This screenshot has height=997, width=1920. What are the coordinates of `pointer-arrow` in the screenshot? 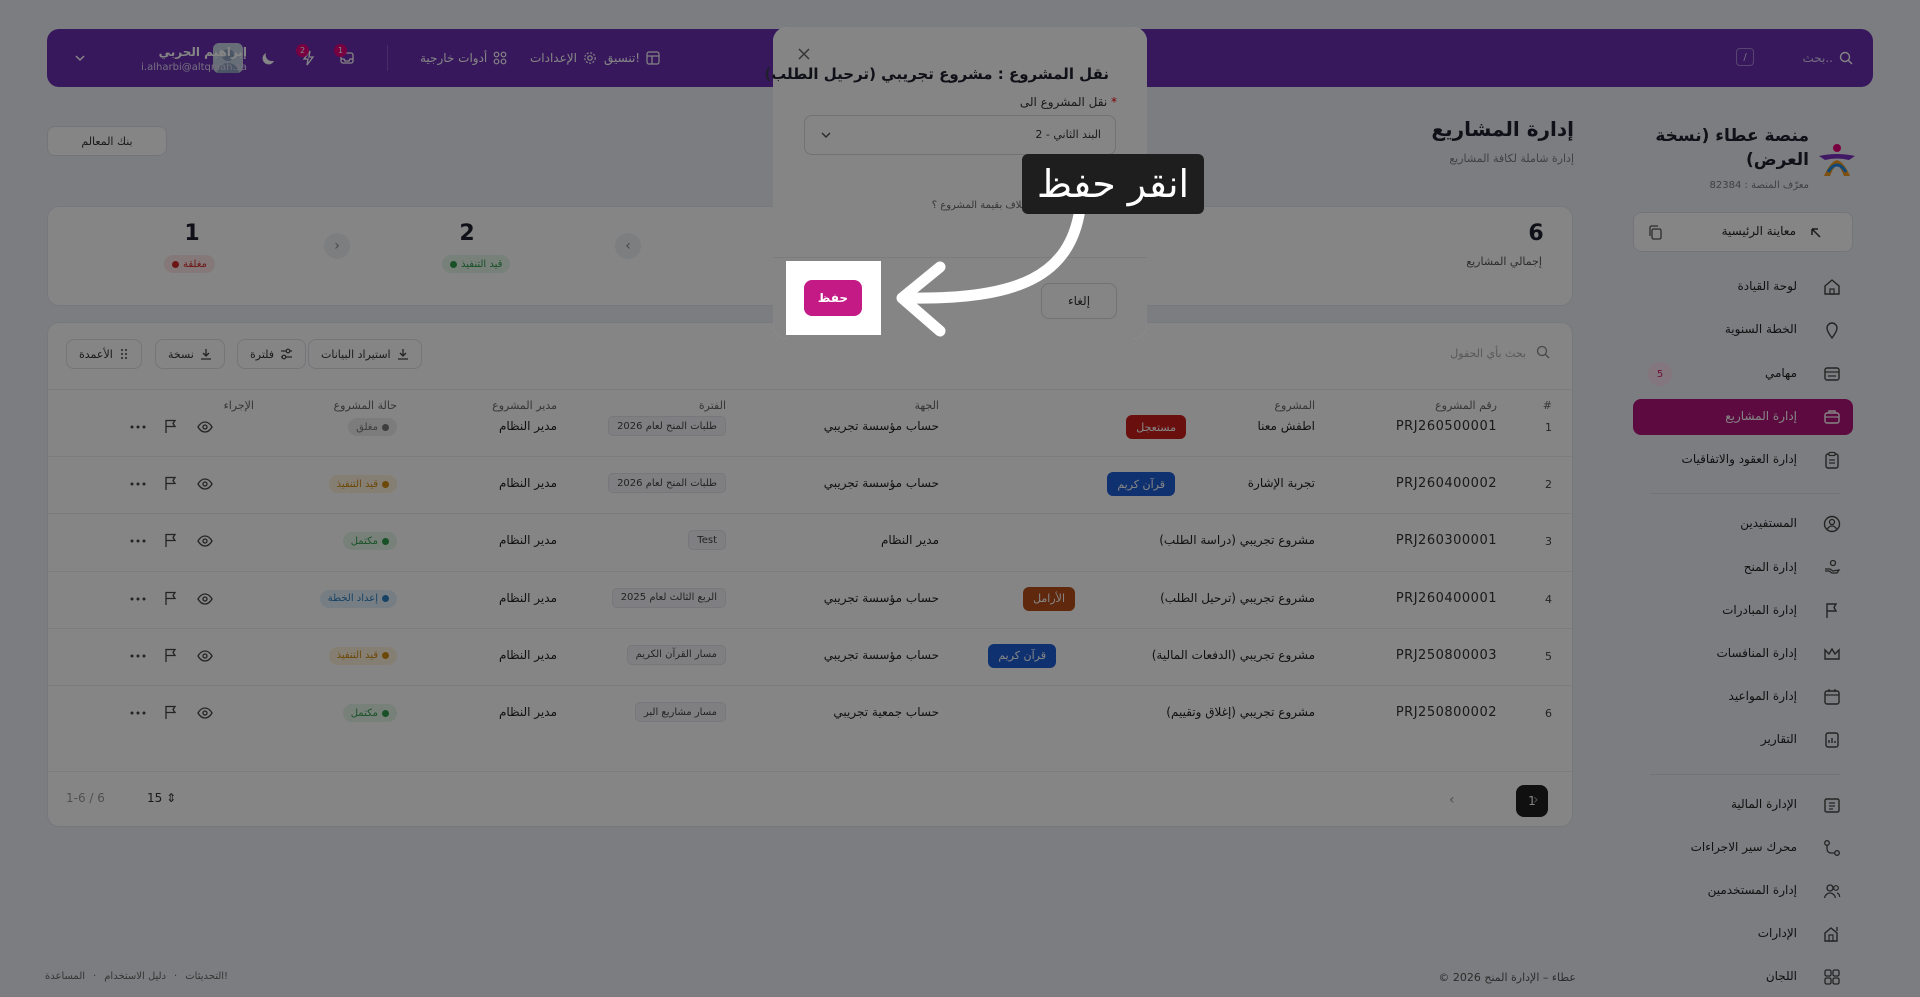 It's located at (991, 271).